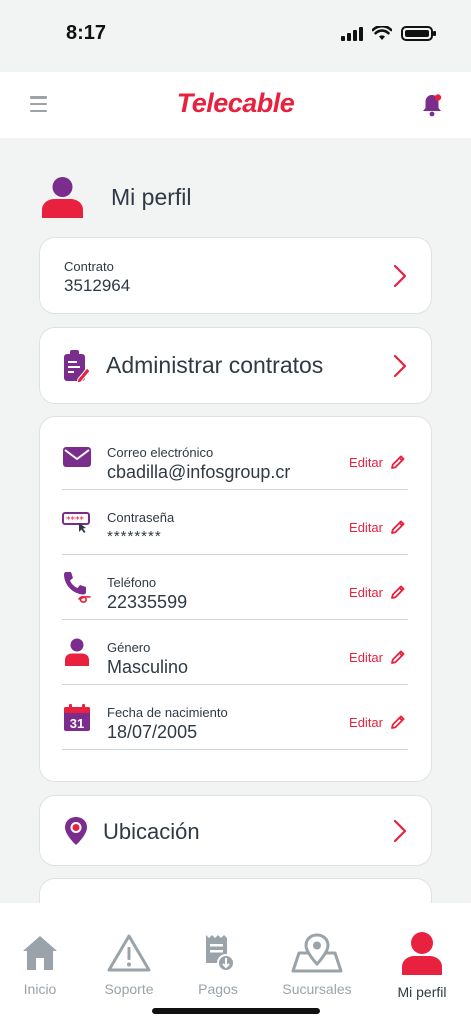 This screenshot has height=1024, width=471. Describe the element at coordinates (77, 457) in the screenshot. I see `mail-icon` at that location.